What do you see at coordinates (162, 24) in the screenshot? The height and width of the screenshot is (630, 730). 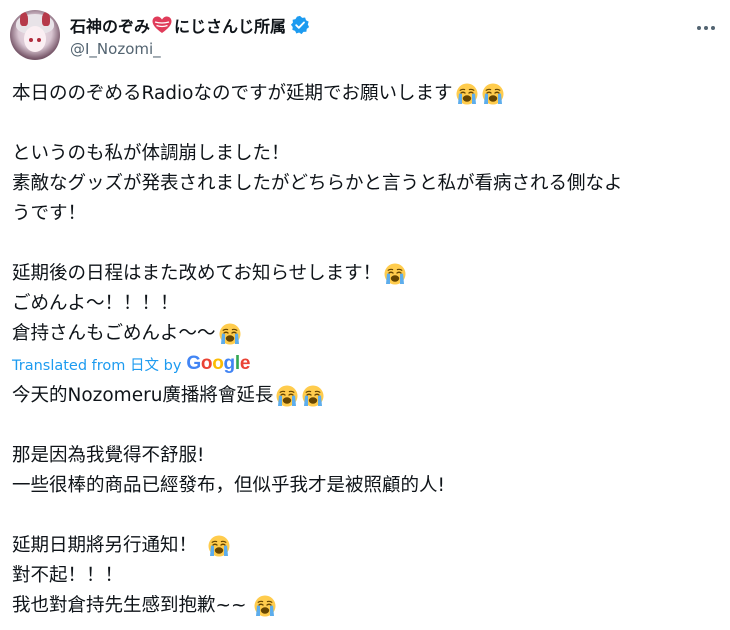 I see `heart-emoji-icon` at bounding box center [162, 24].